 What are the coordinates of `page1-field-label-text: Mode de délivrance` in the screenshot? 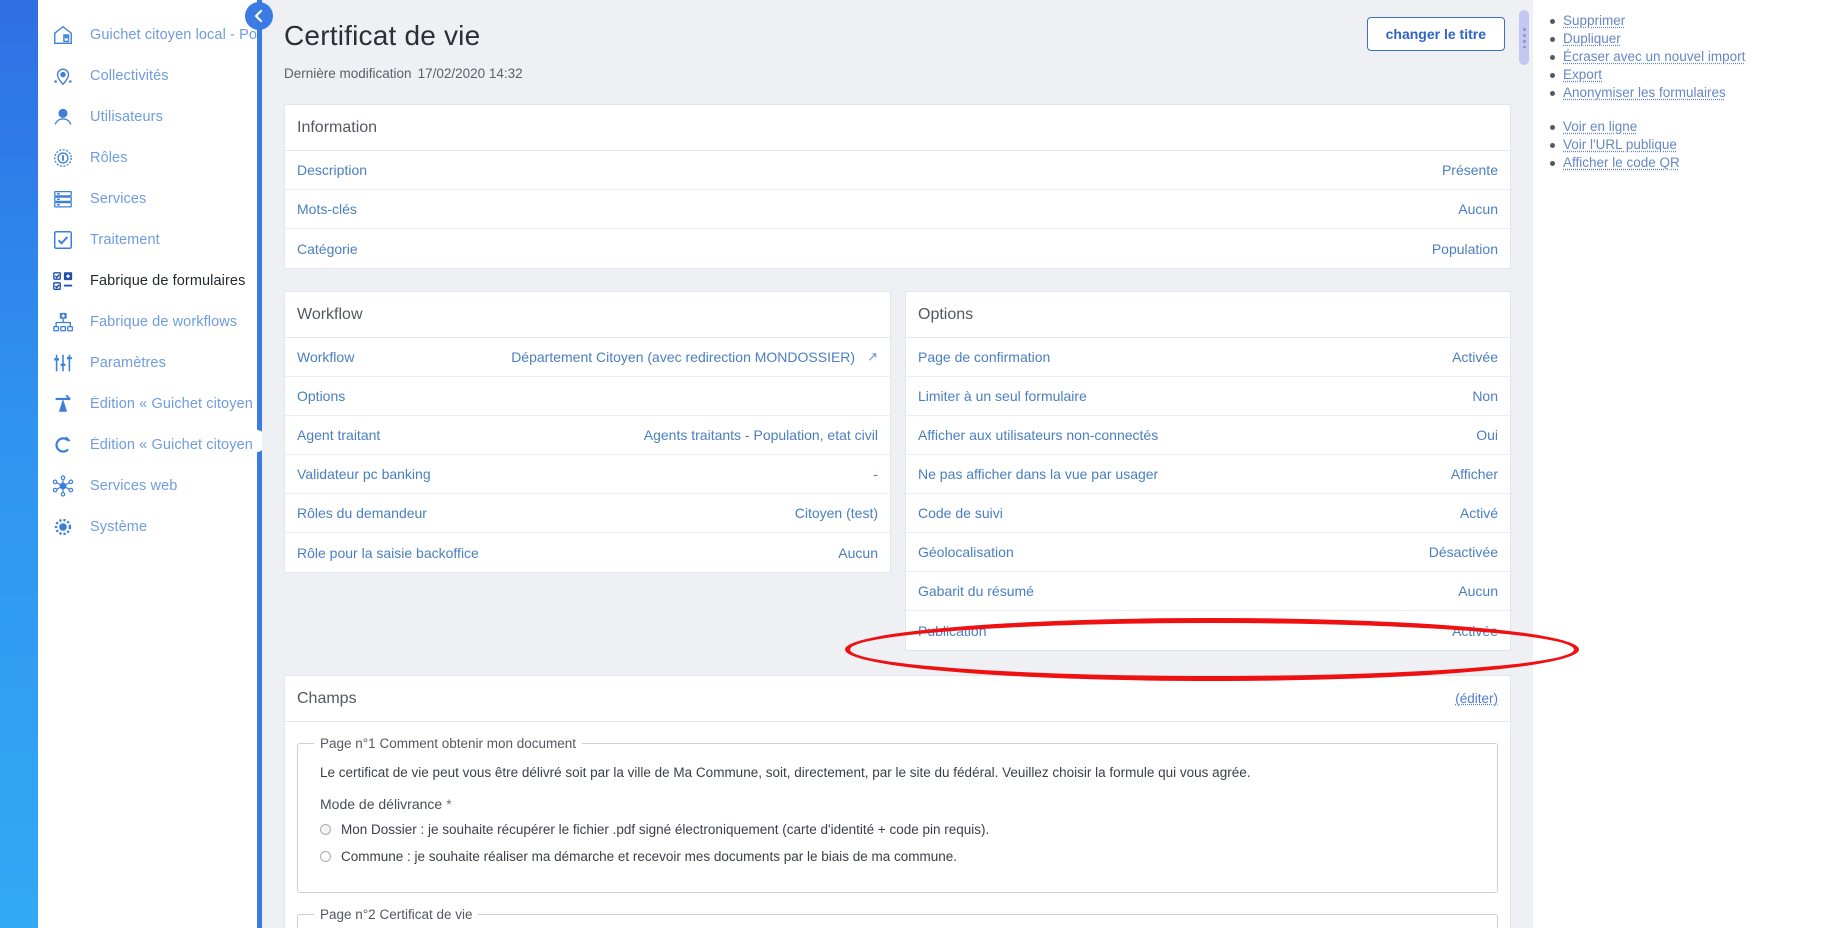 It's located at (381, 804).